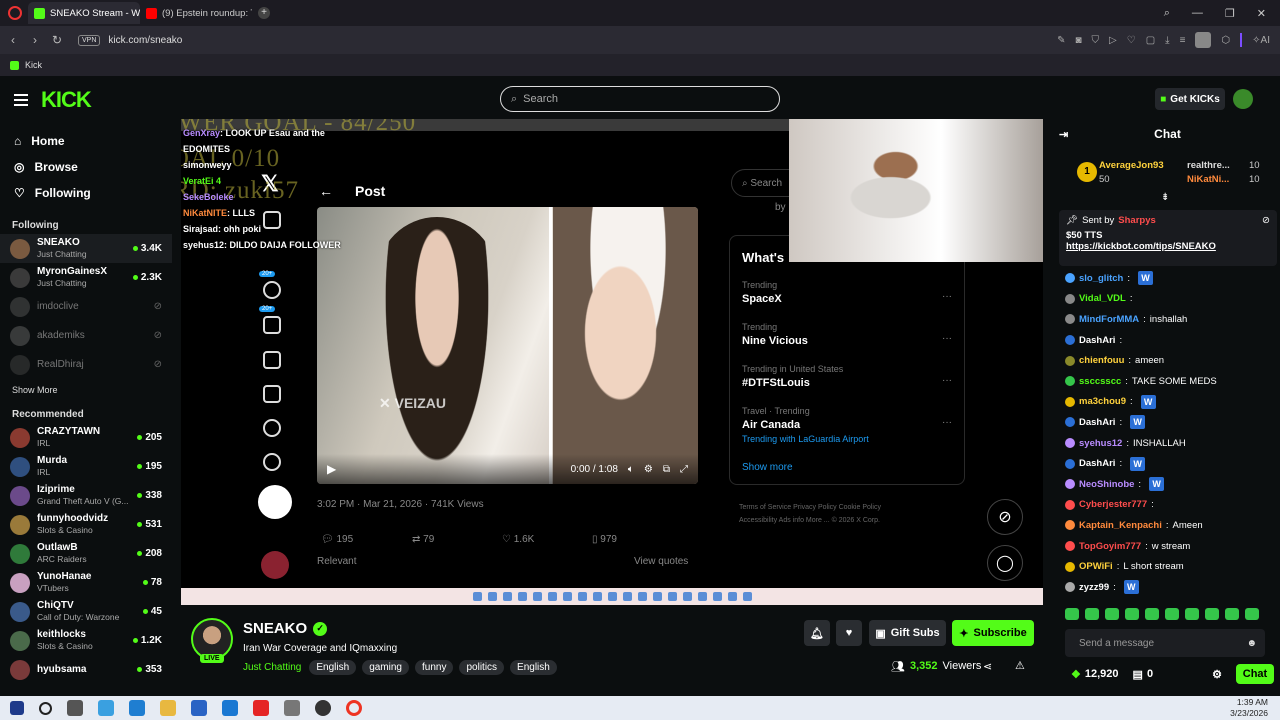 The height and width of the screenshot is (720, 1280). What do you see at coordinates (1255, 708) in the screenshot?
I see `system-clock: 1:39 AM 3/23/2026` at bounding box center [1255, 708].